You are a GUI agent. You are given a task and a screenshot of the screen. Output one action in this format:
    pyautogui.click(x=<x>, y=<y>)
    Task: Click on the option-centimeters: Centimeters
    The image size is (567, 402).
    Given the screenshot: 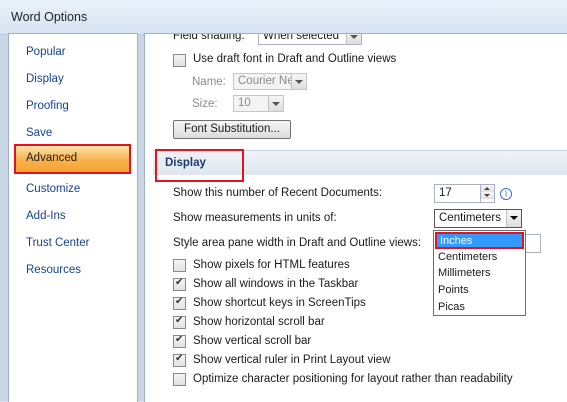 What is the action you would take?
    pyautogui.click(x=467, y=257)
    